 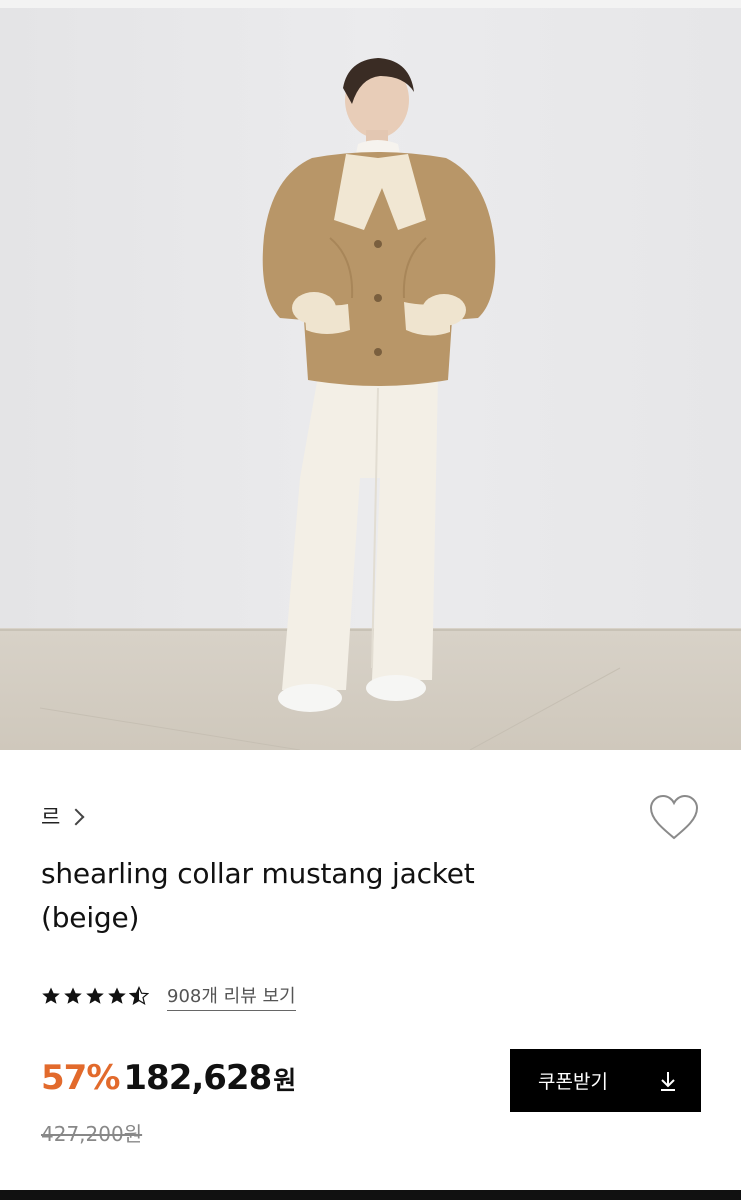 I want to click on coupon-download-button: 쿠폰받기, so click(x=605, y=1080).